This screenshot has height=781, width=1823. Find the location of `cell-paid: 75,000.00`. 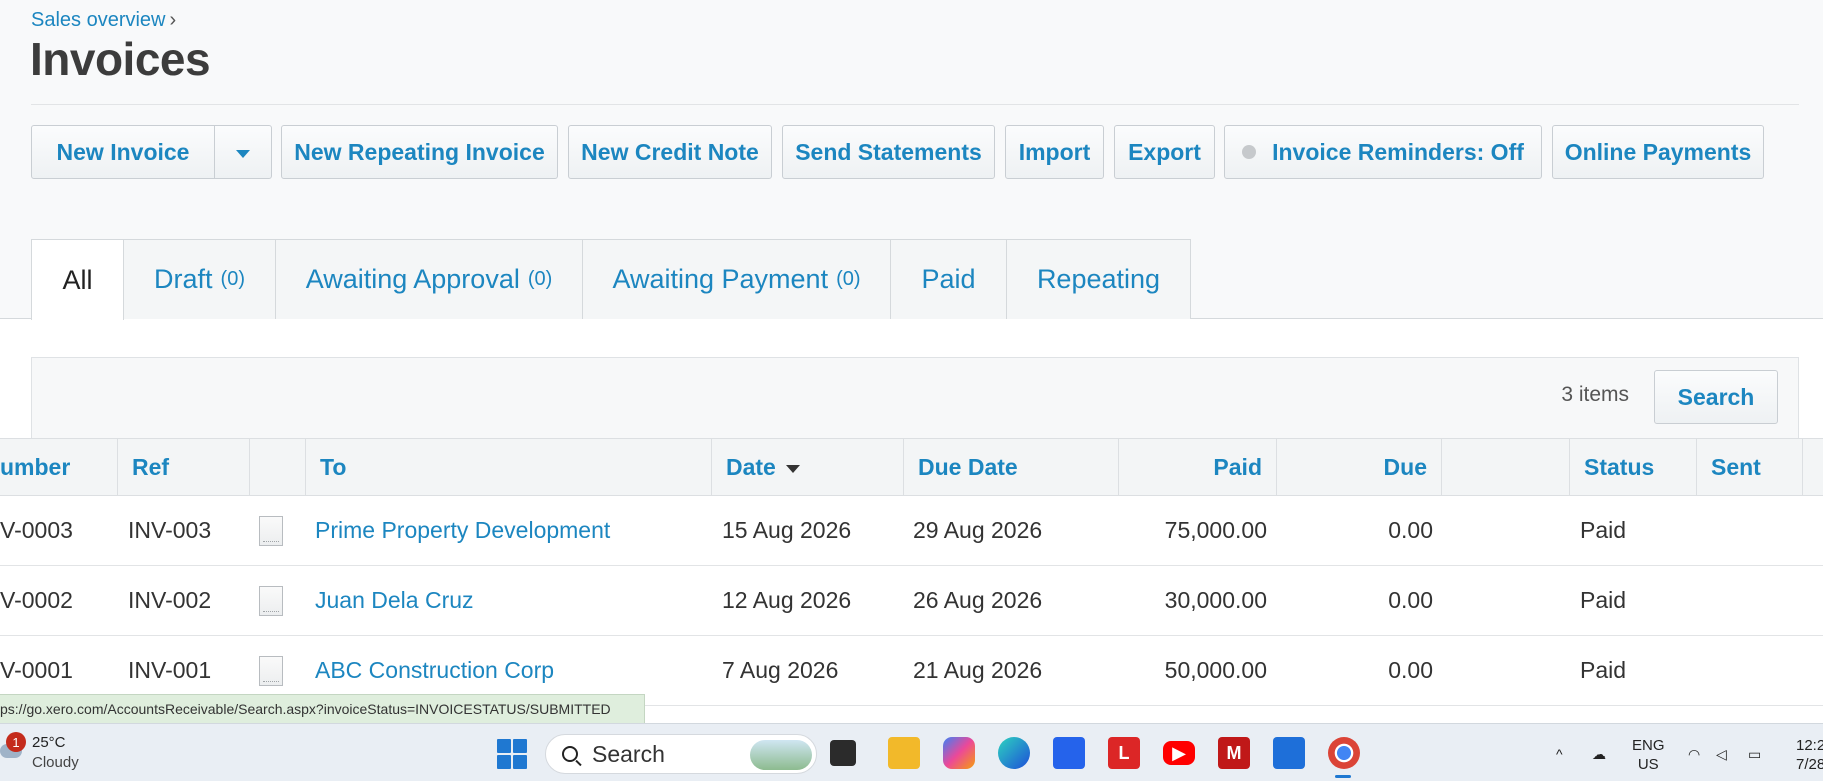

cell-paid: 75,000.00 is located at coordinates (1215, 530).